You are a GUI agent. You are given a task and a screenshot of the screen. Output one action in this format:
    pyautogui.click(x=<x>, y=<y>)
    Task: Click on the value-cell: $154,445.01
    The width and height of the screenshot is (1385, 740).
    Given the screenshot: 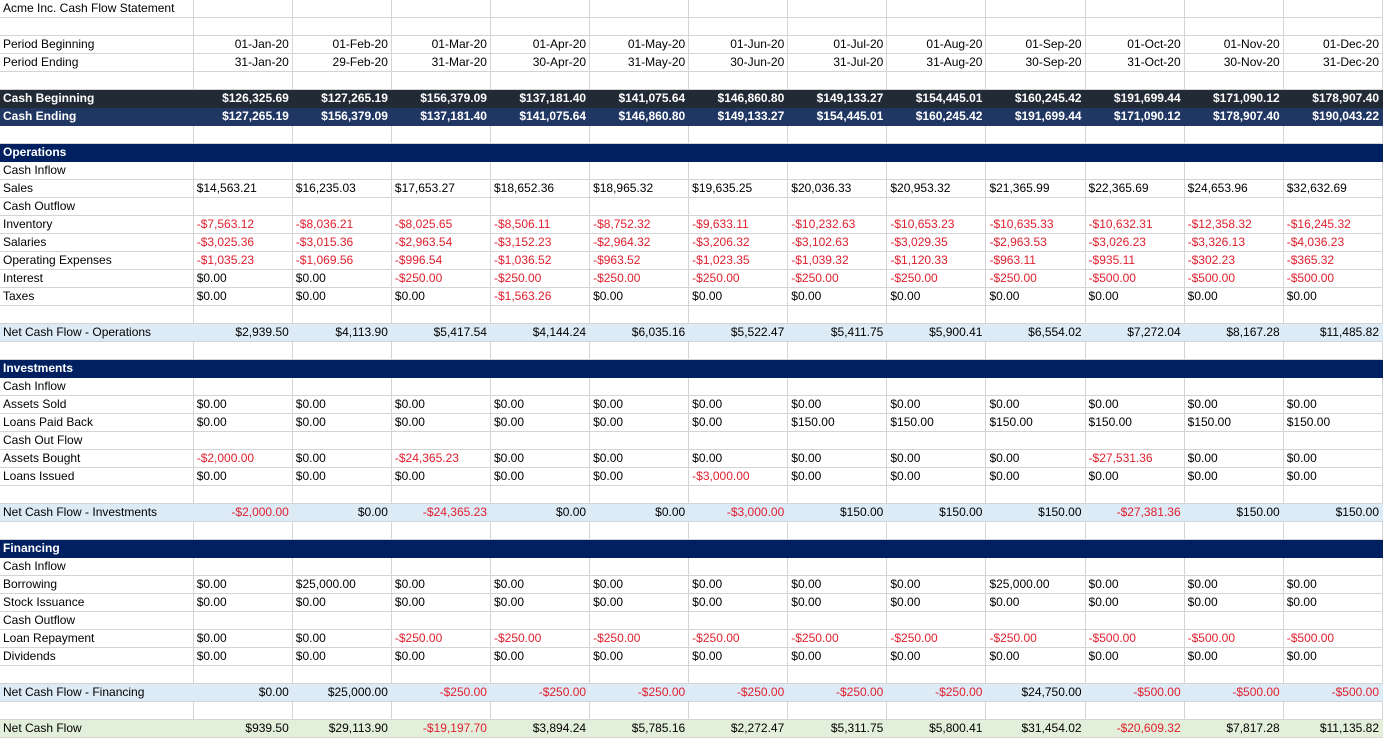 What is the action you would take?
    pyautogui.click(x=936, y=98)
    